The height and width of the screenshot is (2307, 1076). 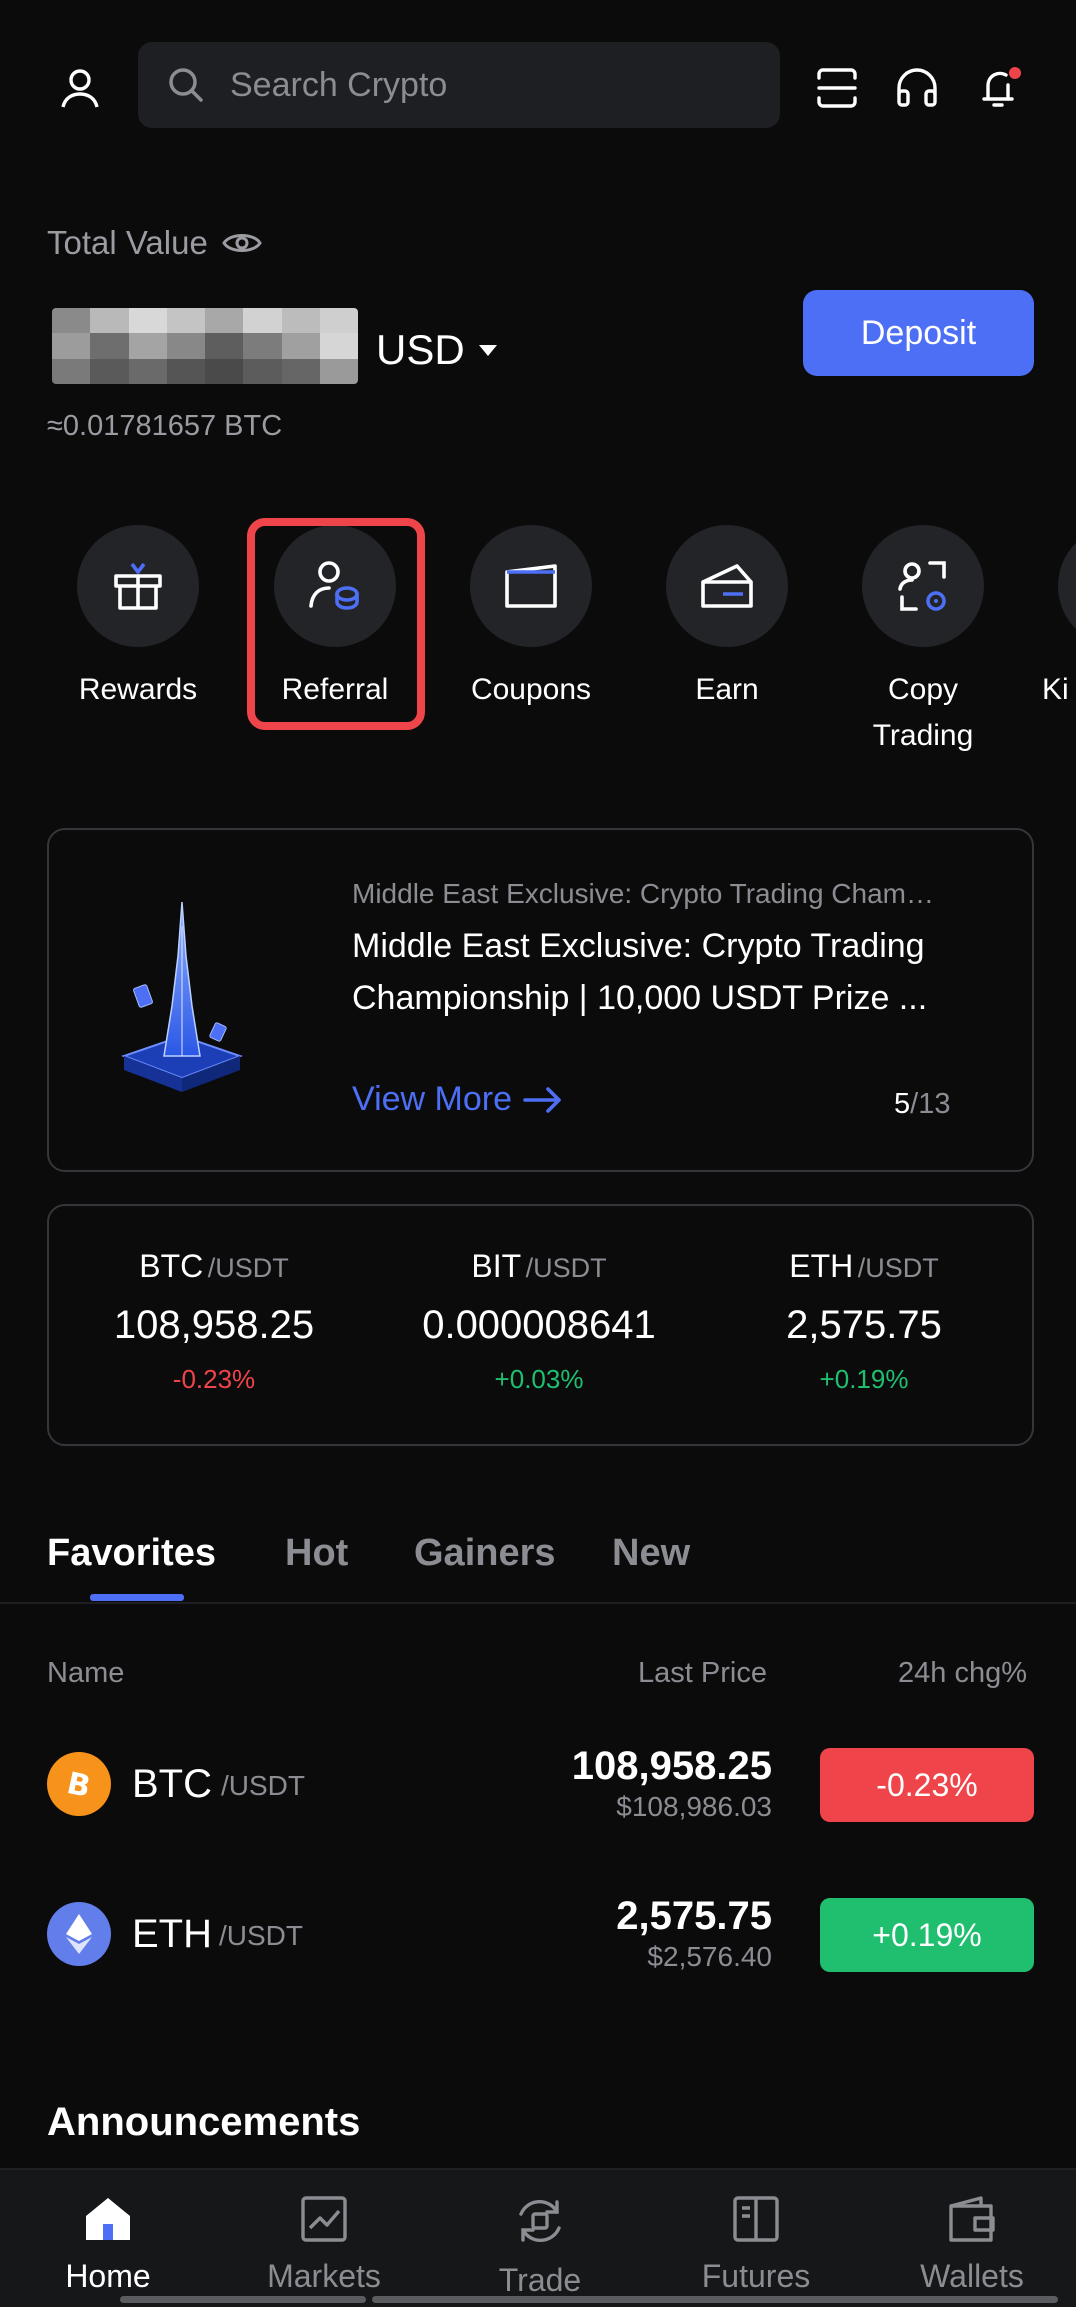 What do you see at coordinates (727, 586) in the screenshot?
I see `earn-icon` at bounding box center [727, 586].